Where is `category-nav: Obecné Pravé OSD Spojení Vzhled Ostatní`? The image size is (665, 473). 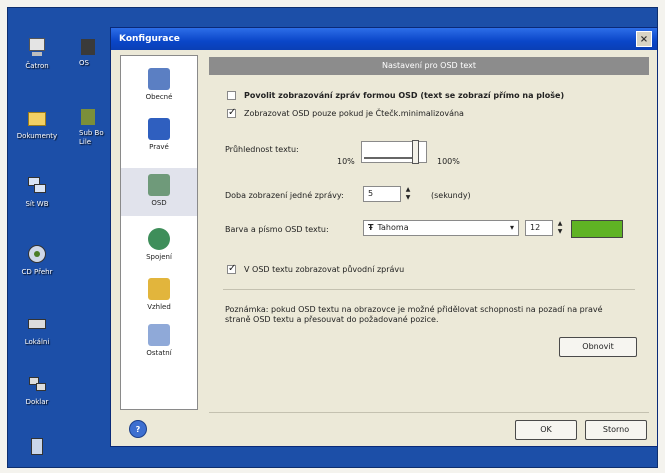
category-nav: Obecné Pravé OSD Spojení Vzhled Ostatní is located at coordinates (159, 232).